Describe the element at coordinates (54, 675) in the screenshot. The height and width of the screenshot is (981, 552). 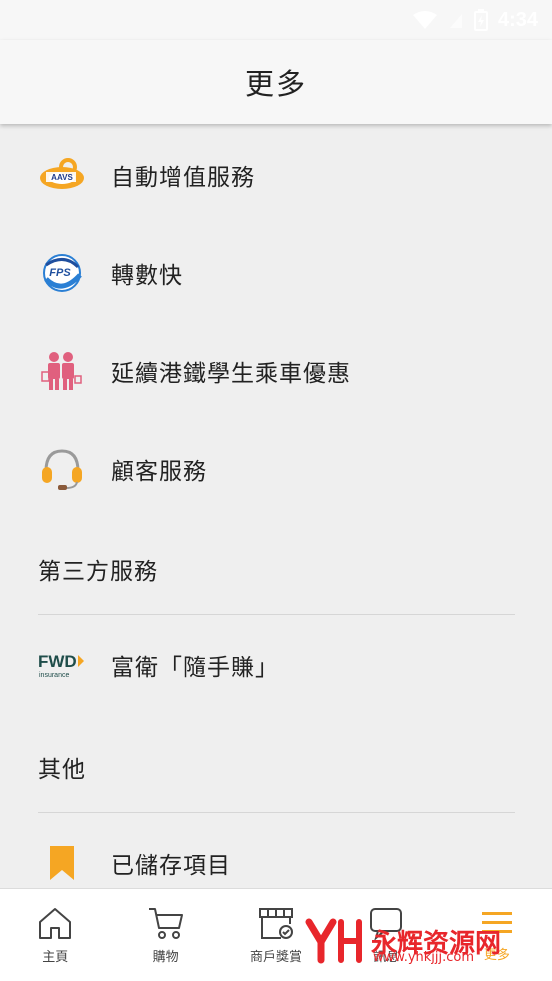
I see `svg-text: insurance` at that location.